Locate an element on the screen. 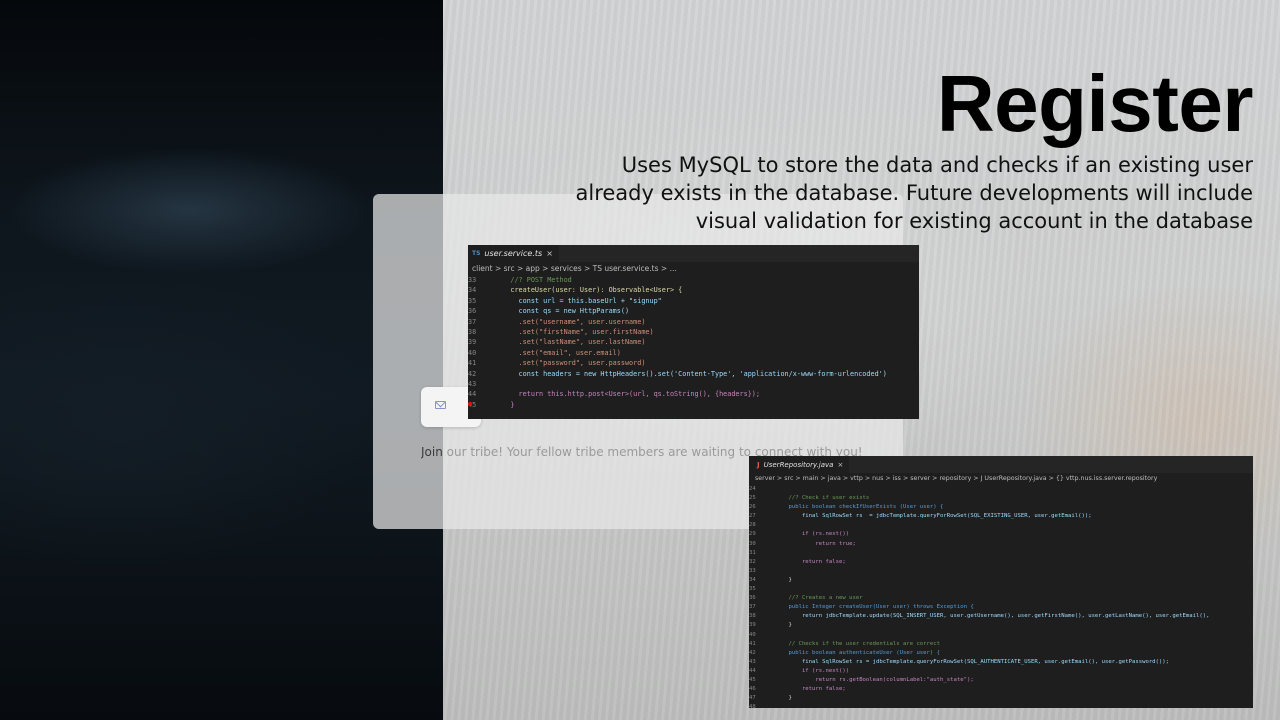 This screenshot has width=1280, height=720. line-code: //? Creates a new user is located at coordinates (819, 598).